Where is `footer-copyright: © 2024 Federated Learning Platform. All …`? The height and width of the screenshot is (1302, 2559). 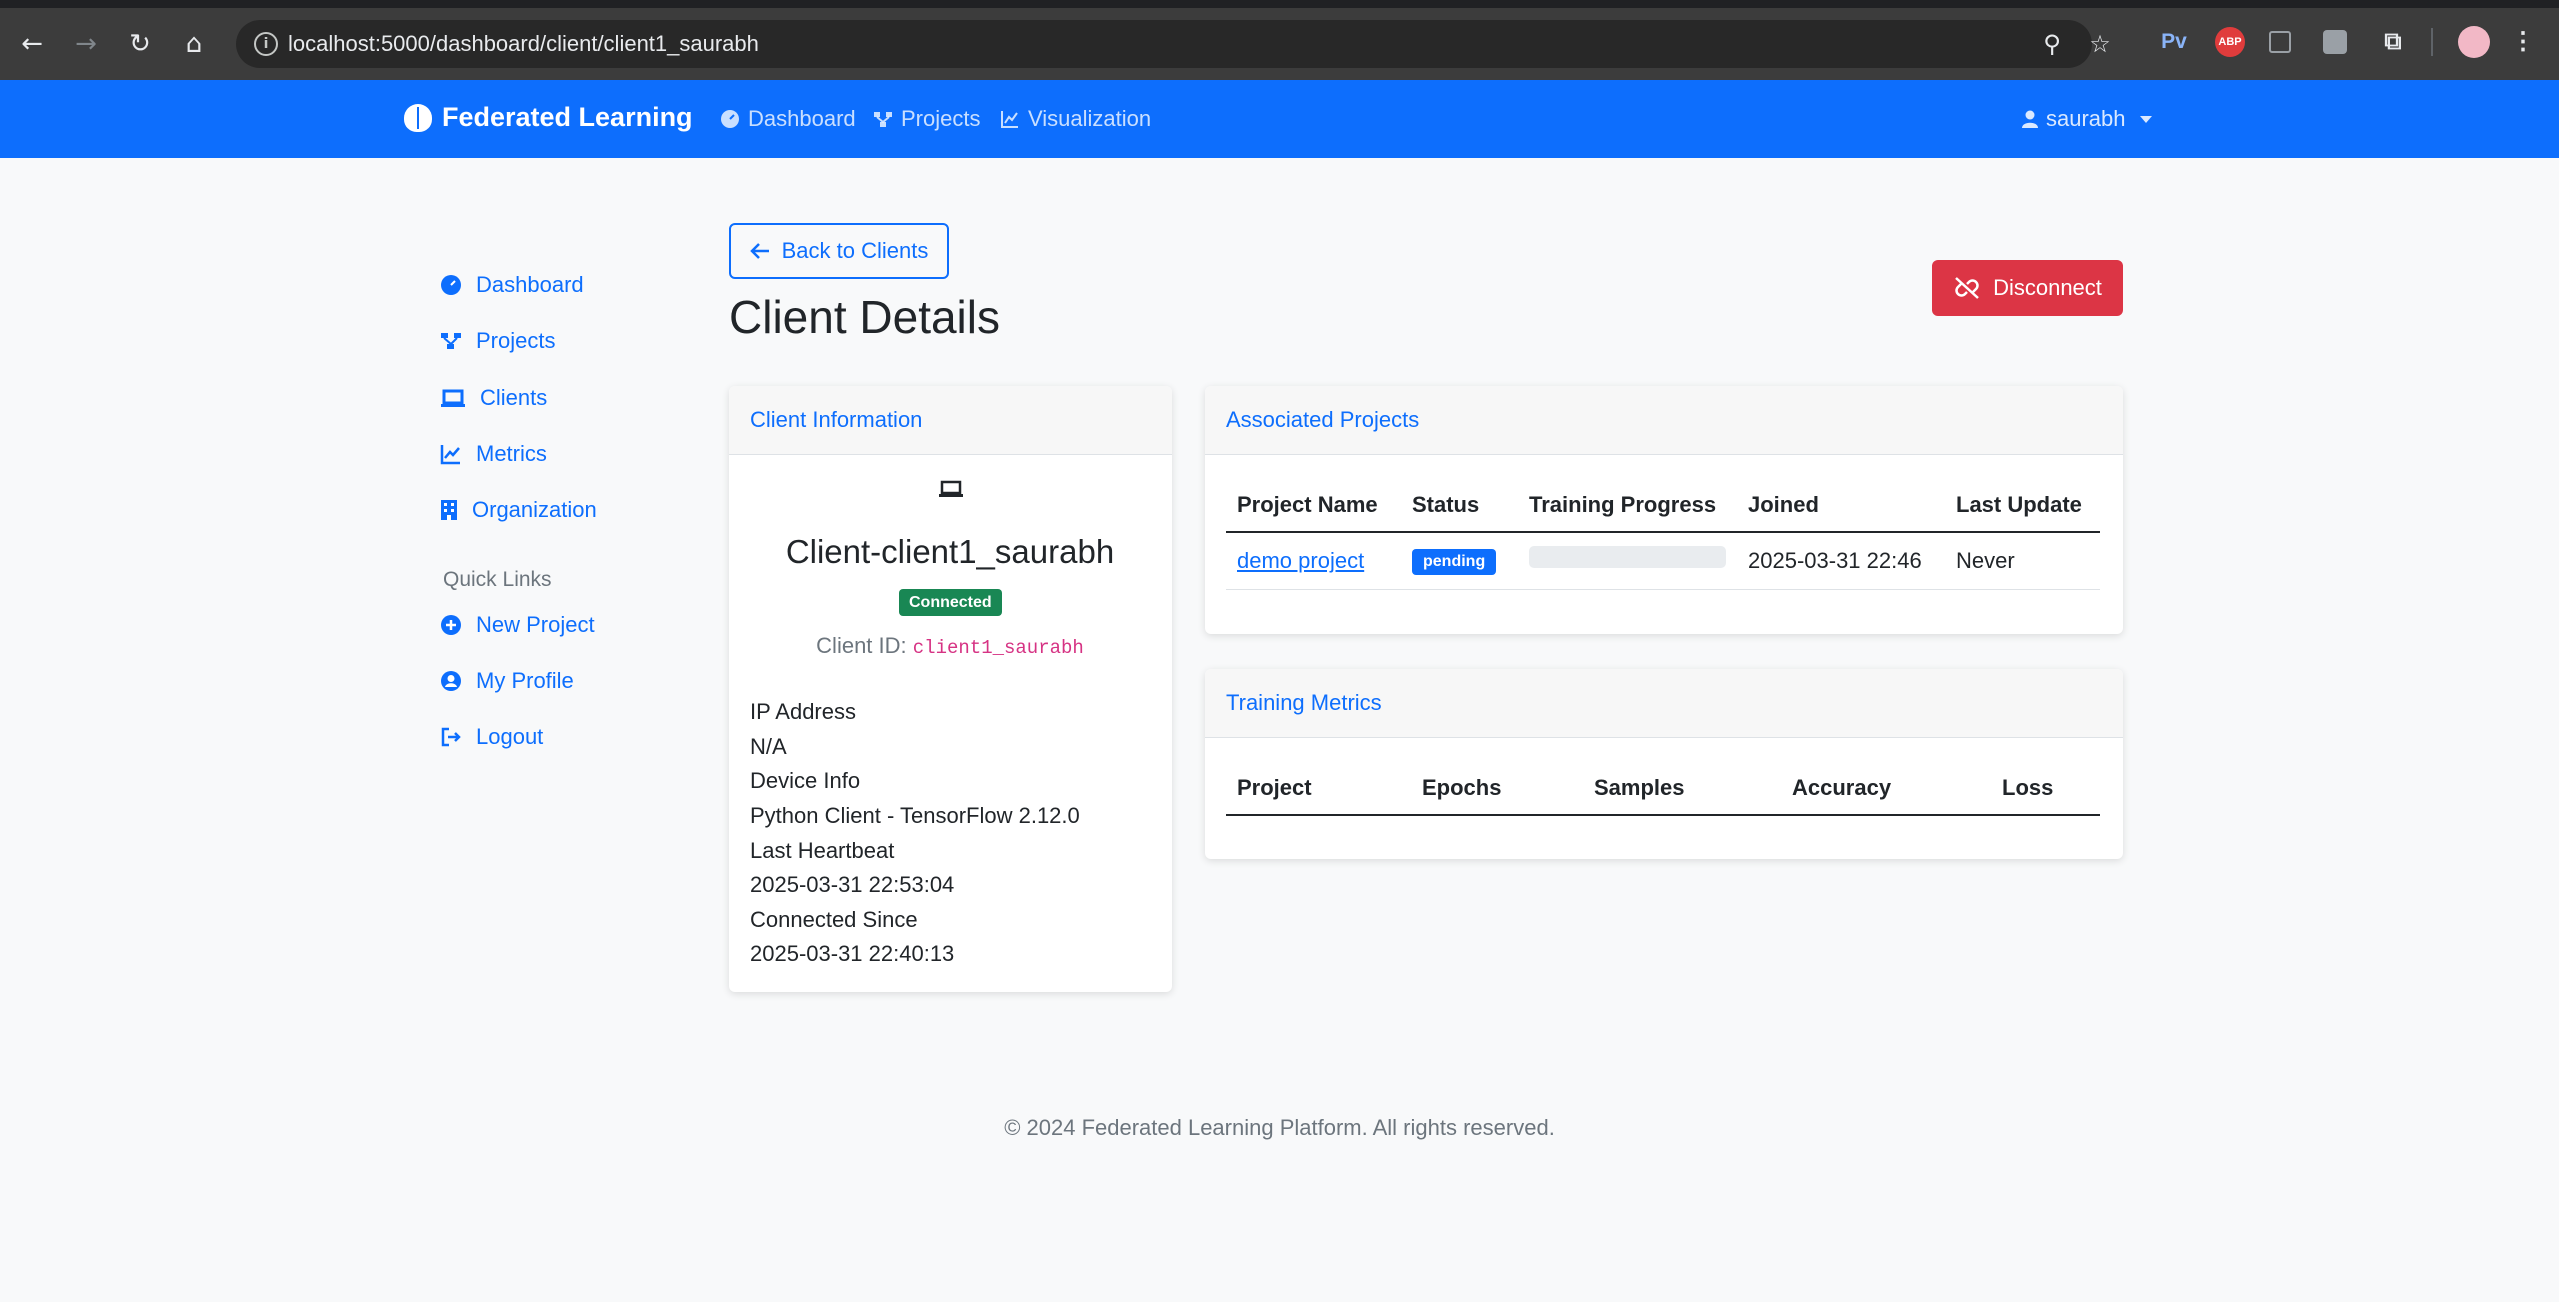
footer-copyright: © 2024 Federated Learning Platform. All … is located at coordinates (1279, 1127).